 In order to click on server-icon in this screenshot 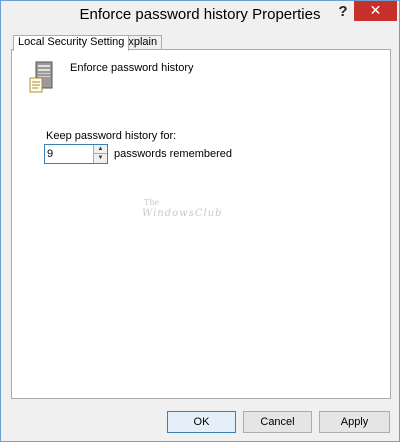, I will do `click(41, 77)`.